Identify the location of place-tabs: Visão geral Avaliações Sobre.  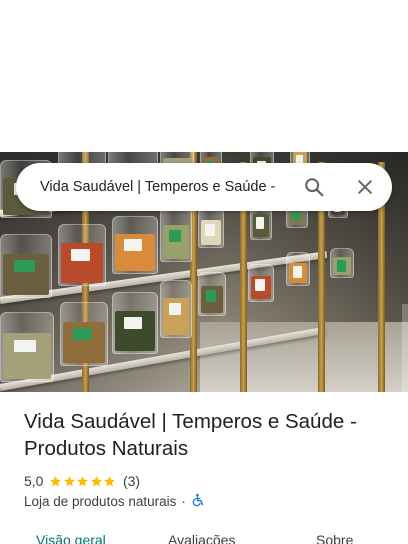
(204, 536).